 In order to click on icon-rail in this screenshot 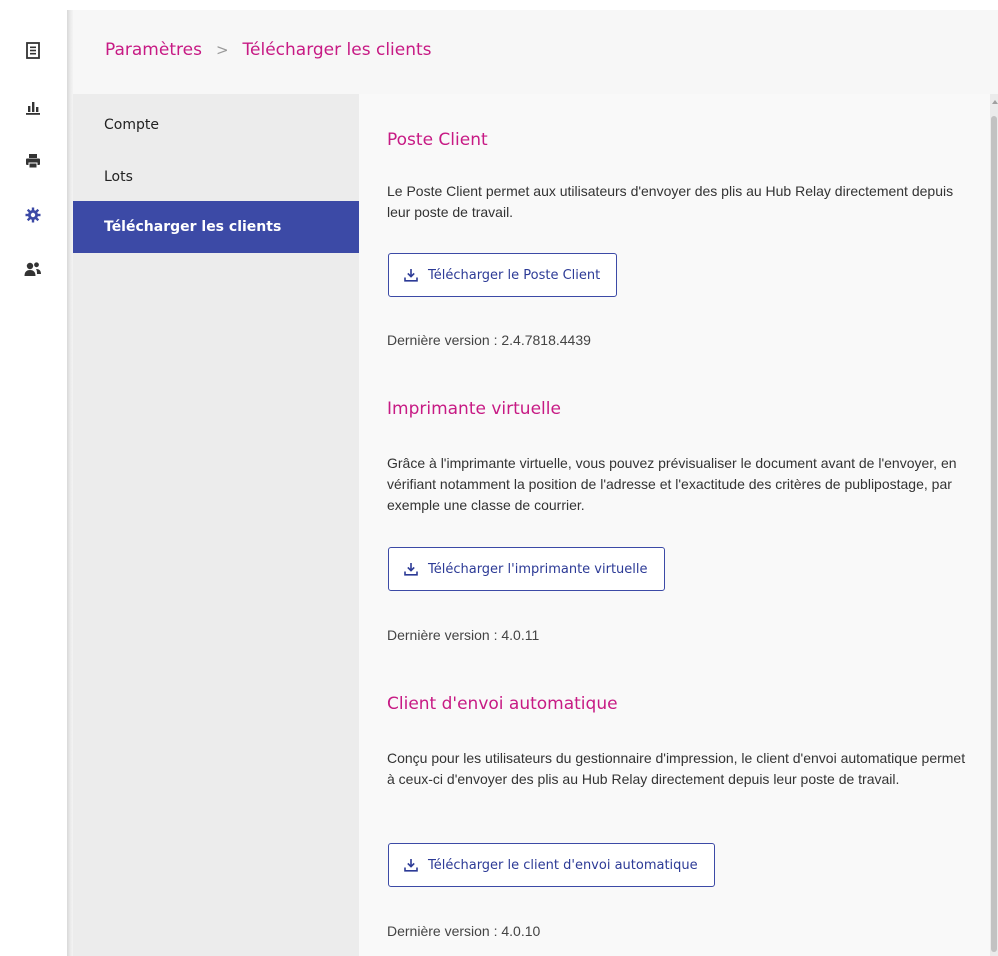, I will do `click(33, 478)`.